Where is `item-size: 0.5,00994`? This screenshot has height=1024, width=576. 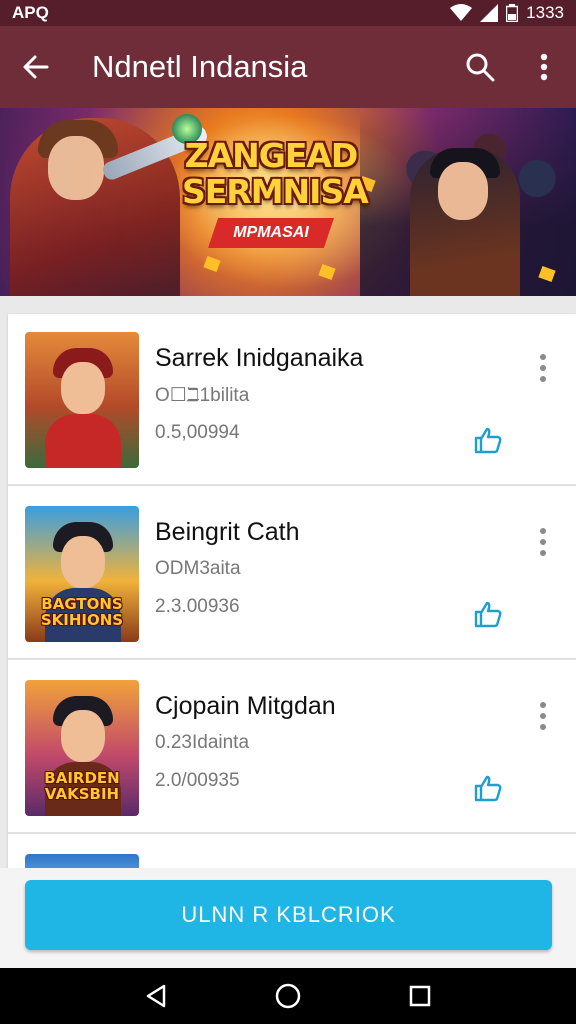 item-size: 0.5,00994 is located at coordinates (197, 432).